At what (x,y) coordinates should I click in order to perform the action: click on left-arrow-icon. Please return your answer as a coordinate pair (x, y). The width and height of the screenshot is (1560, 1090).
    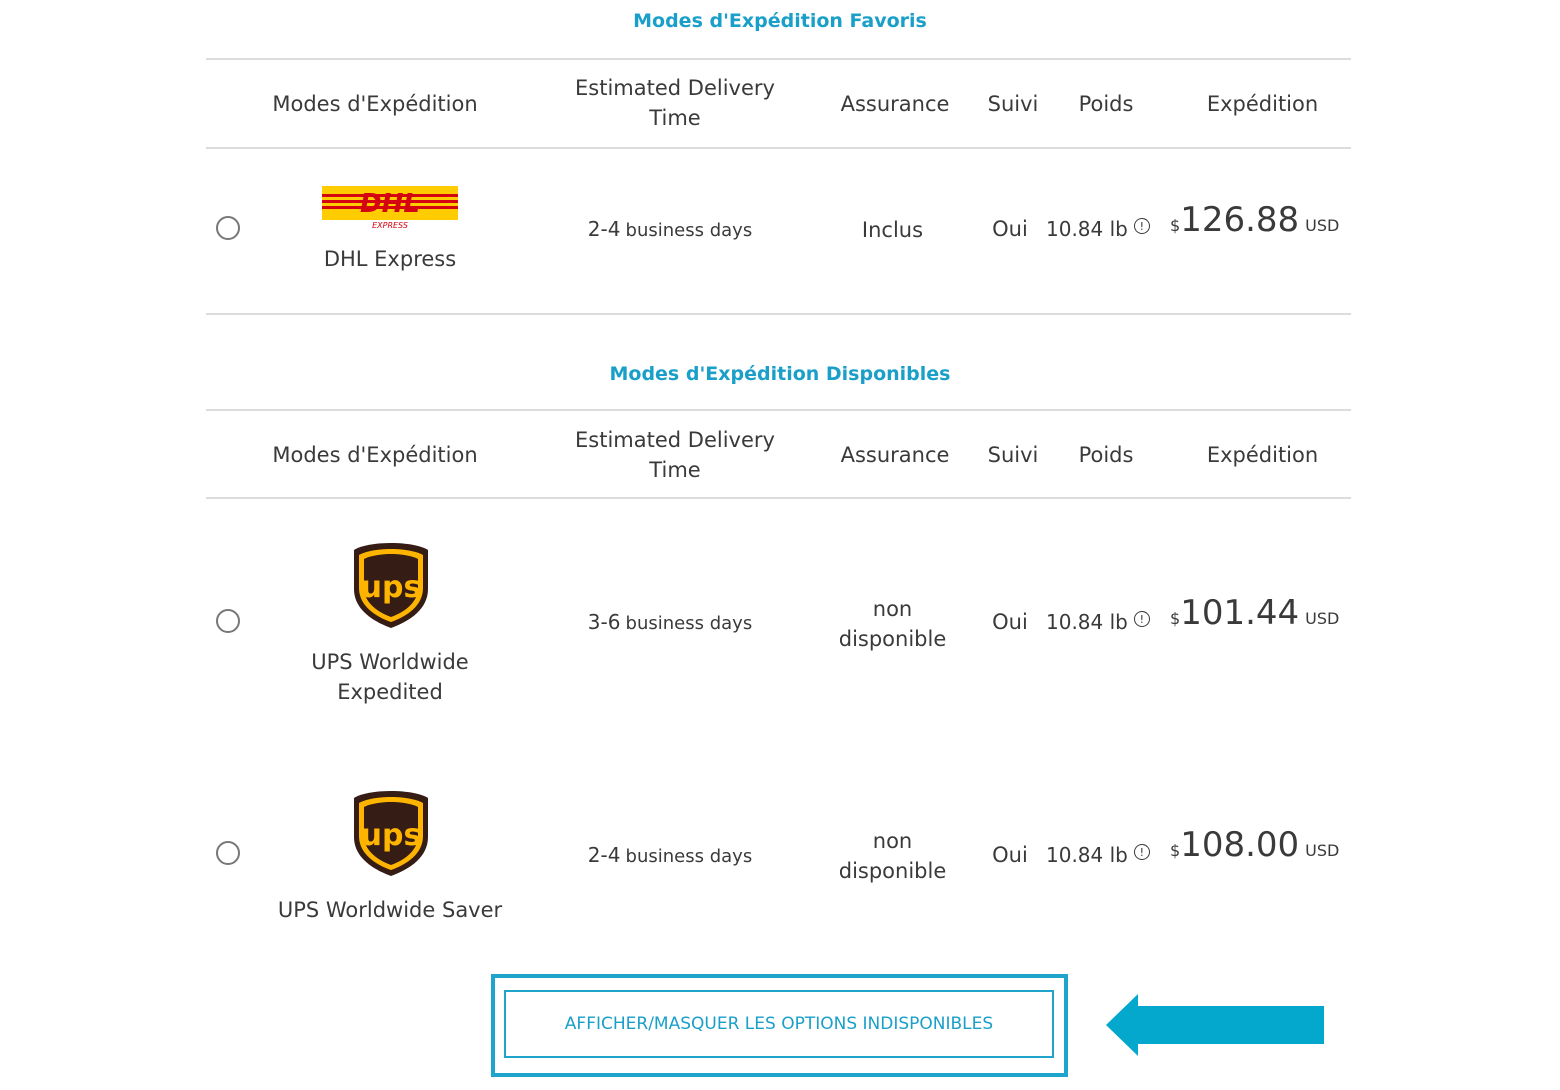
    Looking at the image, I should click on (1215, 1025).